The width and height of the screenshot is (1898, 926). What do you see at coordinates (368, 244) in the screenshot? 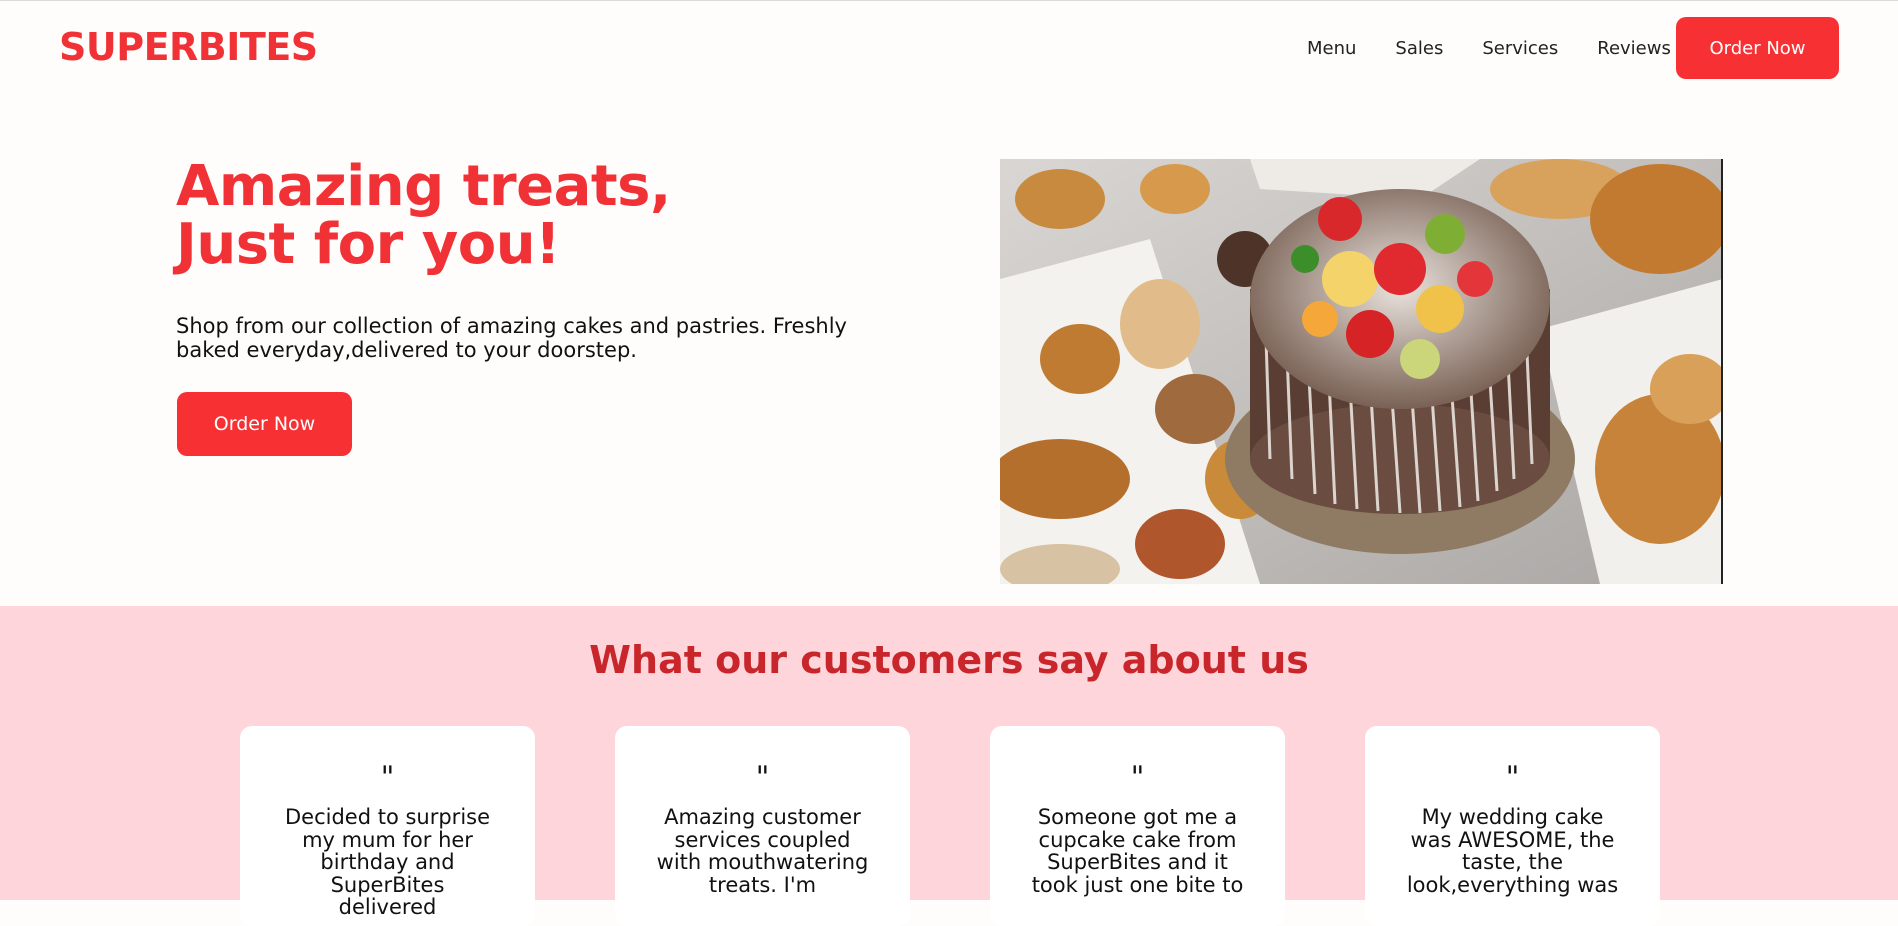
I see `hero-title-line2: Just for you!` at bounding box center [368, 244].